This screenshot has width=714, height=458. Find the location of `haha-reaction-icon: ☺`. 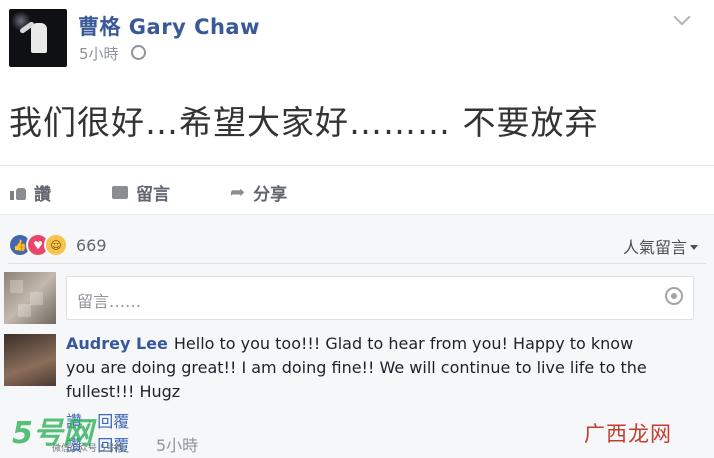

haha-reaction-icon: ☺ is located at coordinates (56, 245).